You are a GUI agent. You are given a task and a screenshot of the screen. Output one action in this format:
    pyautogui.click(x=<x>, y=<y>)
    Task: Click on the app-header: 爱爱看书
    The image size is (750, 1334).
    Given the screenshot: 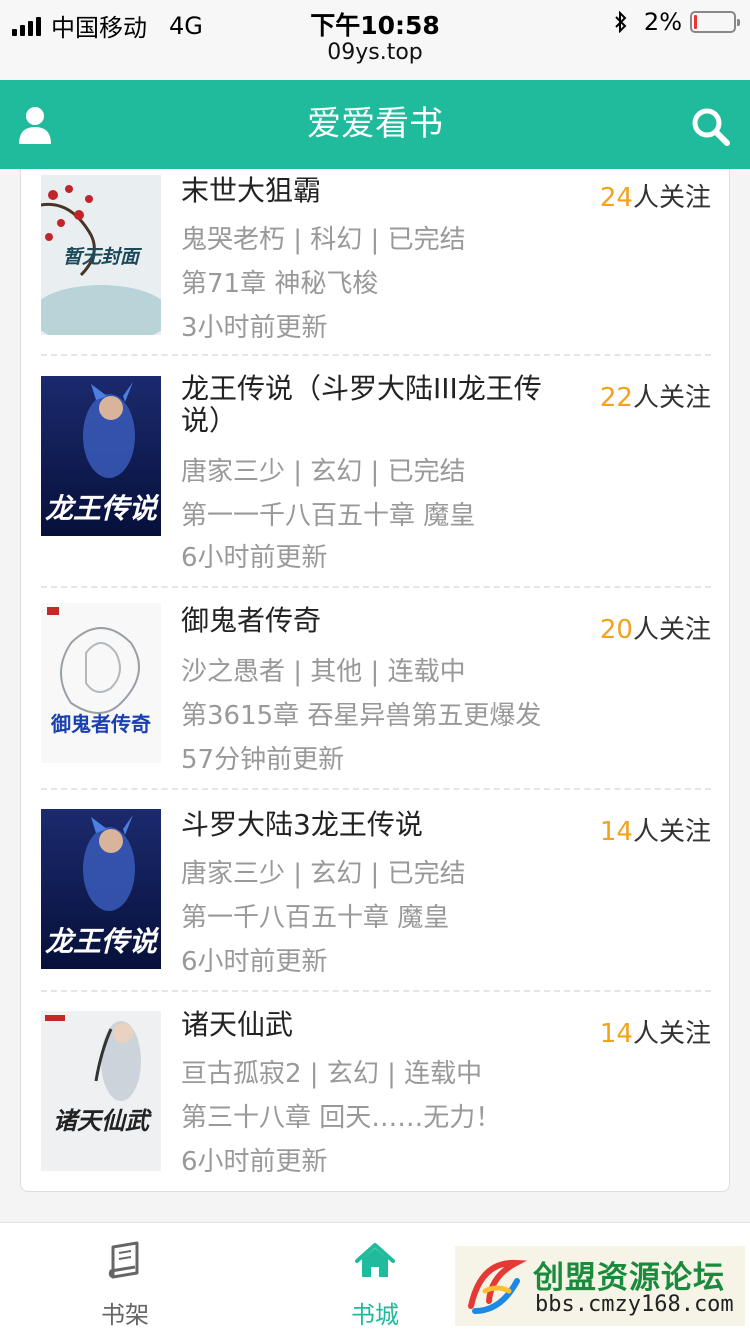 What is the action you would take?
    pyautogui.click(x=375, y=124)
    